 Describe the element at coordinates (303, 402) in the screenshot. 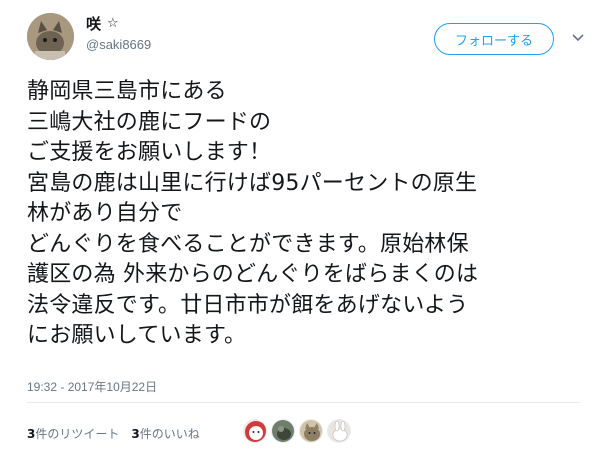

I see `divider` at that location.